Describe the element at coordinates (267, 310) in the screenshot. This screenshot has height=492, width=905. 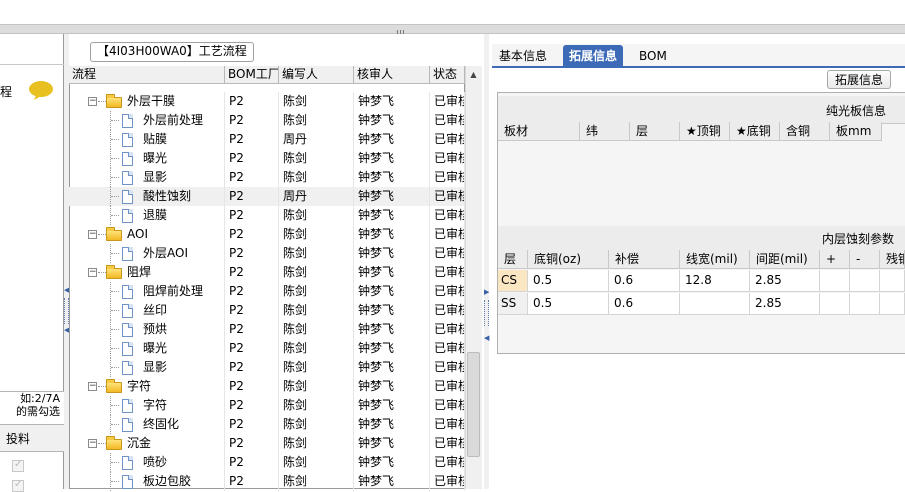
I see `process-tree-row: 丝印 P2陈剑钟梦飞已审核` at that location.